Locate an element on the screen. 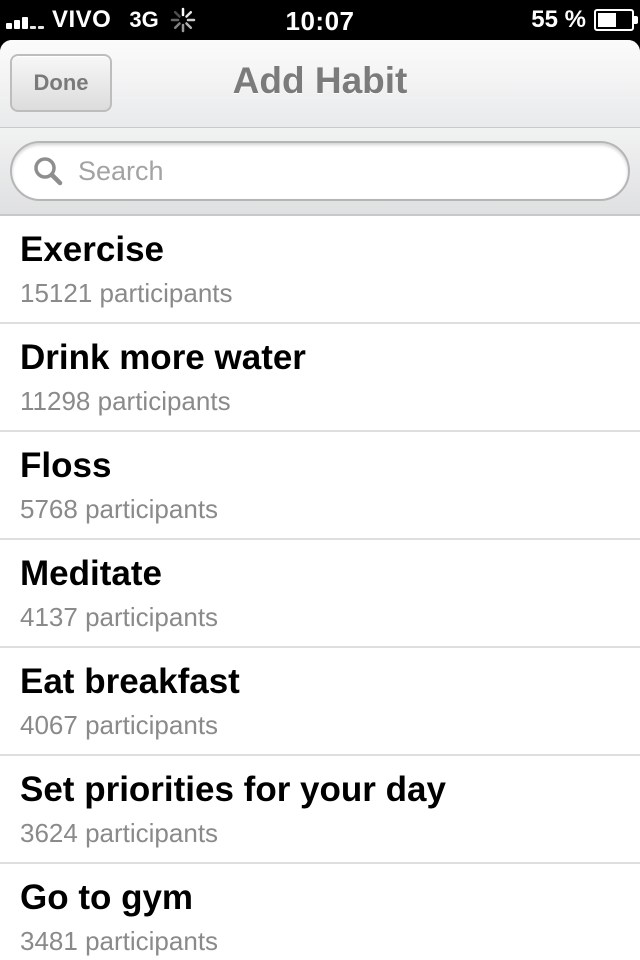 This screenshot has width=640, height=960. participant-count: 5768 is located at coordinates (49, 509).